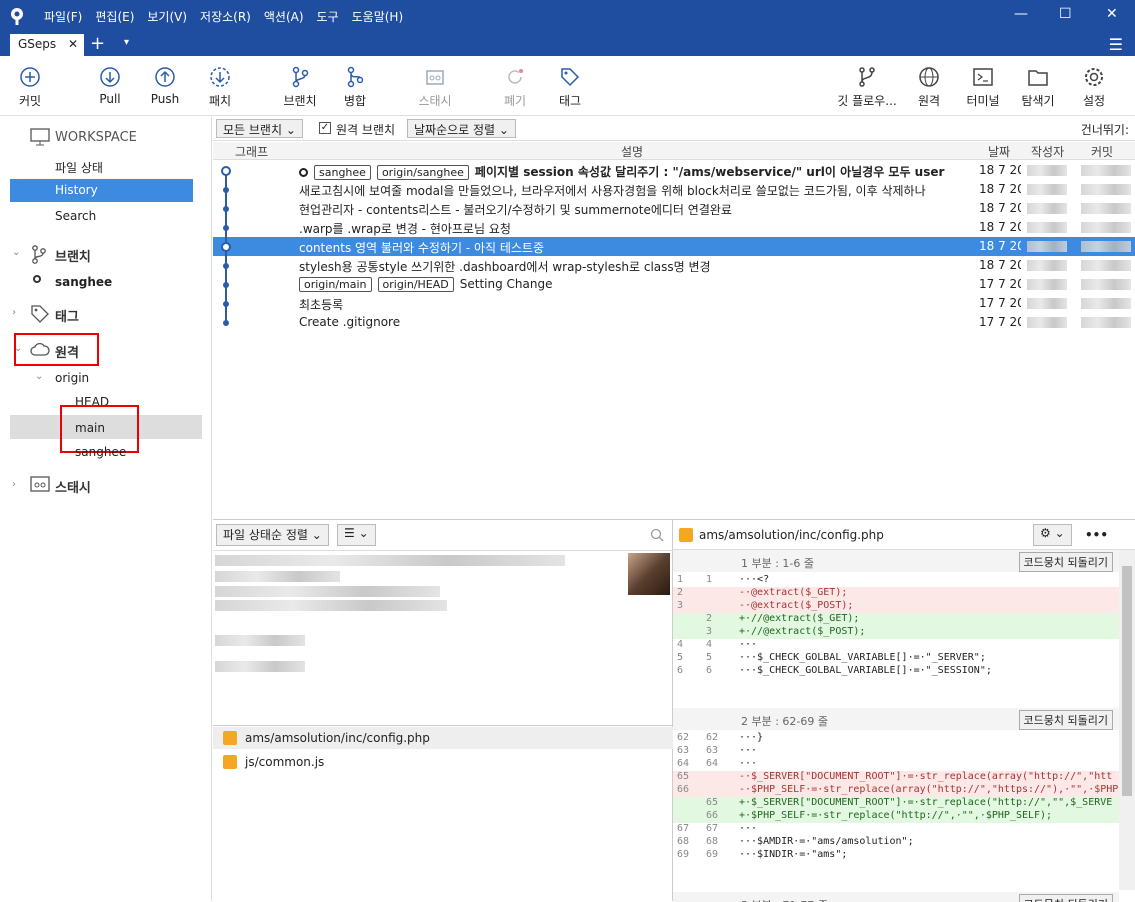  Describe the element at coordinates (220, 87) in the screenshot. I see `fetch-button: 패치` at that location.